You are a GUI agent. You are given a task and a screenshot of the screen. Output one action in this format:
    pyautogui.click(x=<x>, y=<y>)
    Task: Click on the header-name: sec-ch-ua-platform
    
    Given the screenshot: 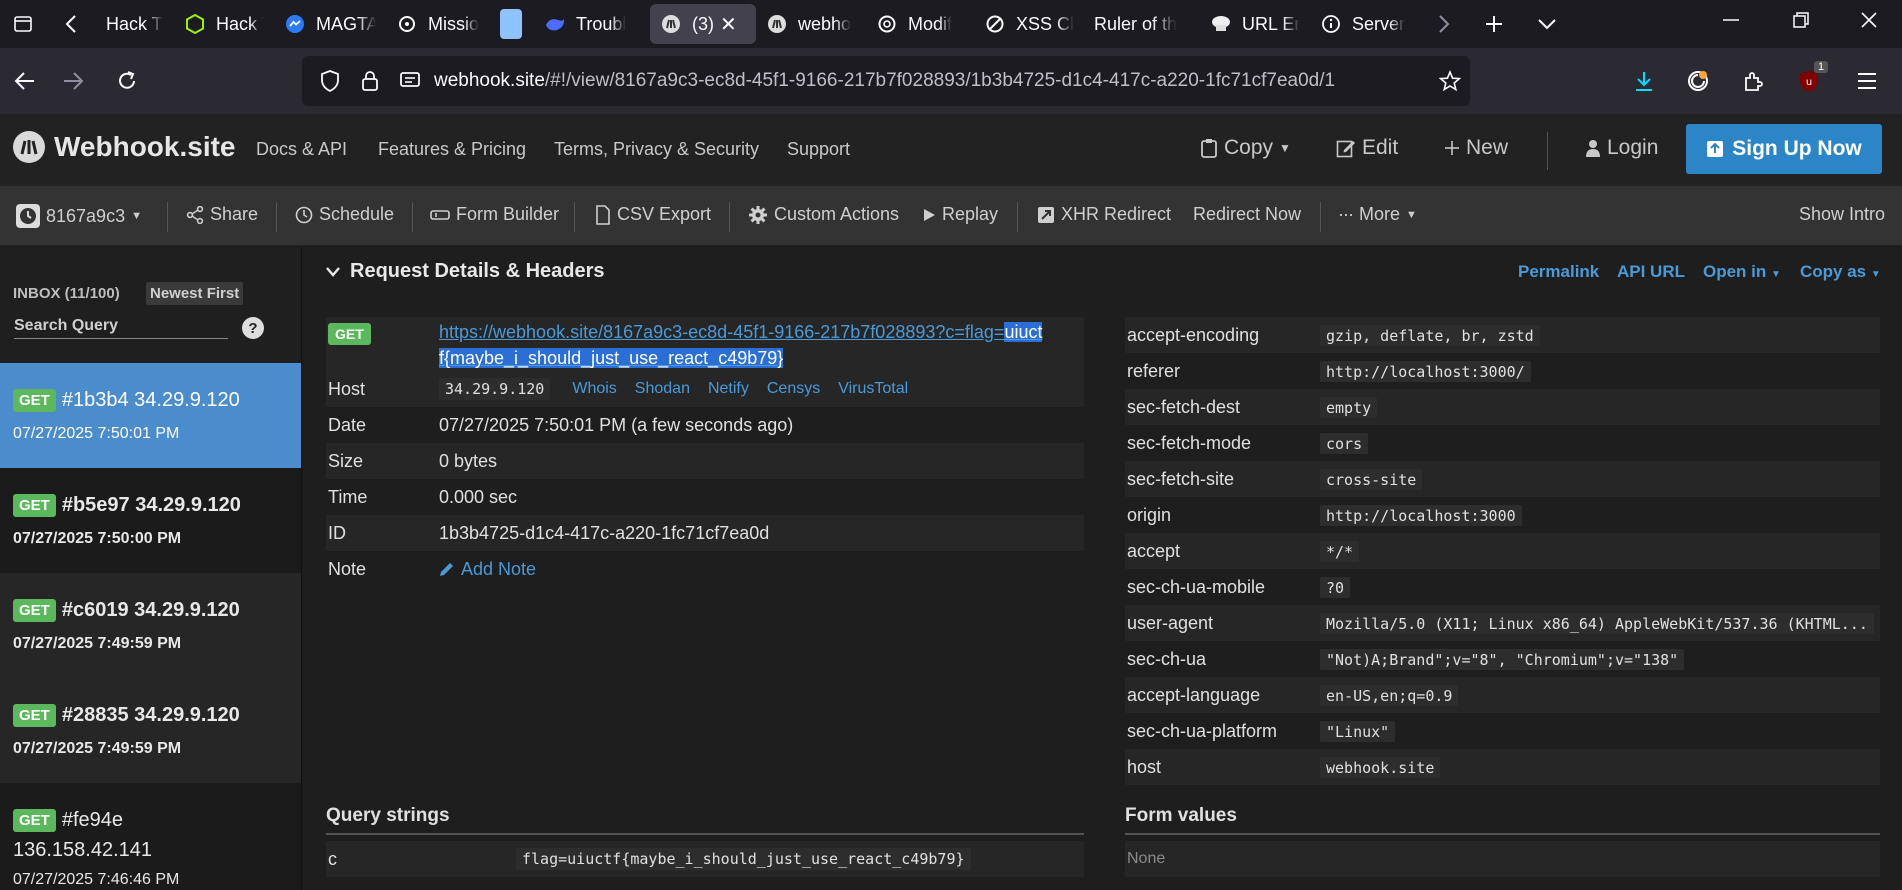 What is the action you would take?
    pyautogui.click(x=1202, y=730)
    